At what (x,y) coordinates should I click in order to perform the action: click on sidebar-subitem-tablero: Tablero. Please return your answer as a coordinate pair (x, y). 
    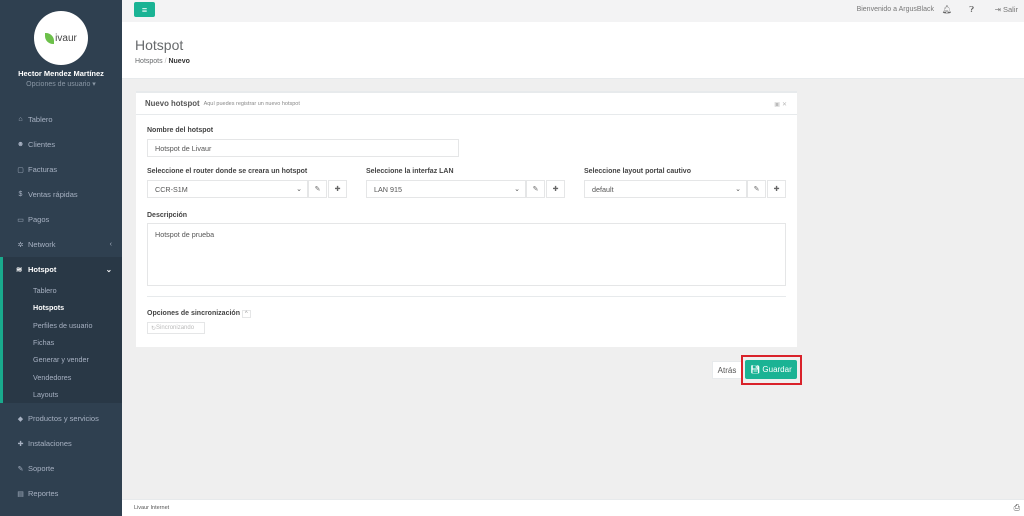
    Looking at the image, I should click on (62, 290).